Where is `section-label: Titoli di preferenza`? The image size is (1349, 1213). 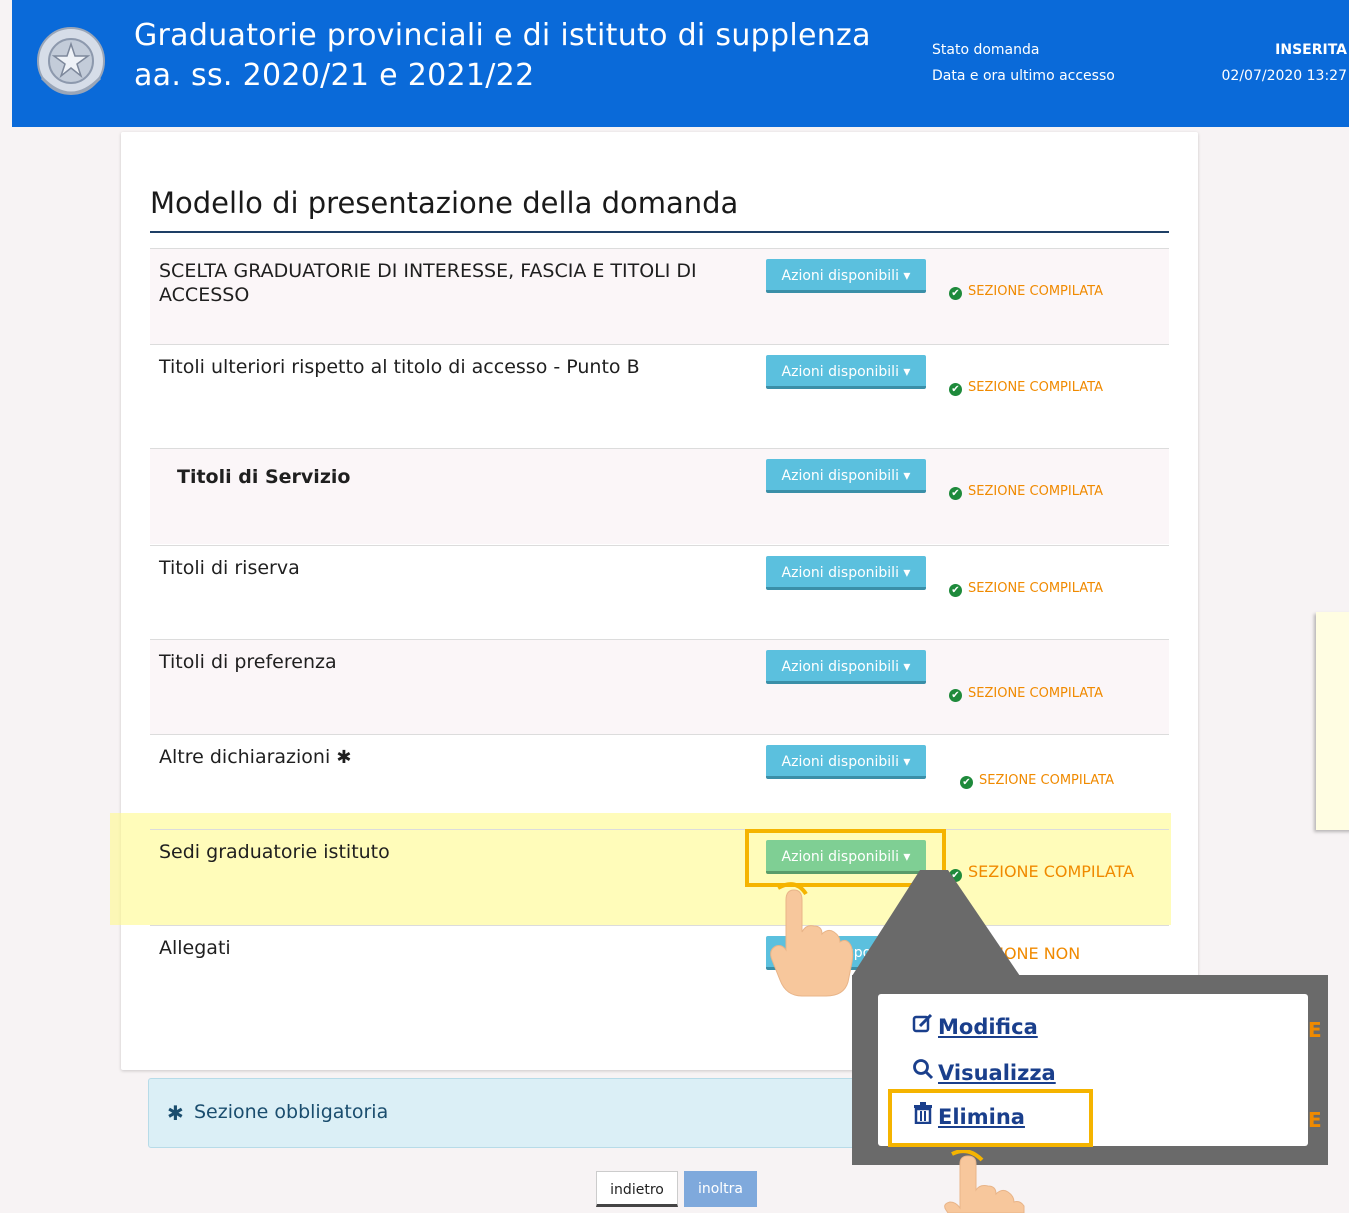
section-label: Titoli di preferenza is located at coordinates (248, 662).